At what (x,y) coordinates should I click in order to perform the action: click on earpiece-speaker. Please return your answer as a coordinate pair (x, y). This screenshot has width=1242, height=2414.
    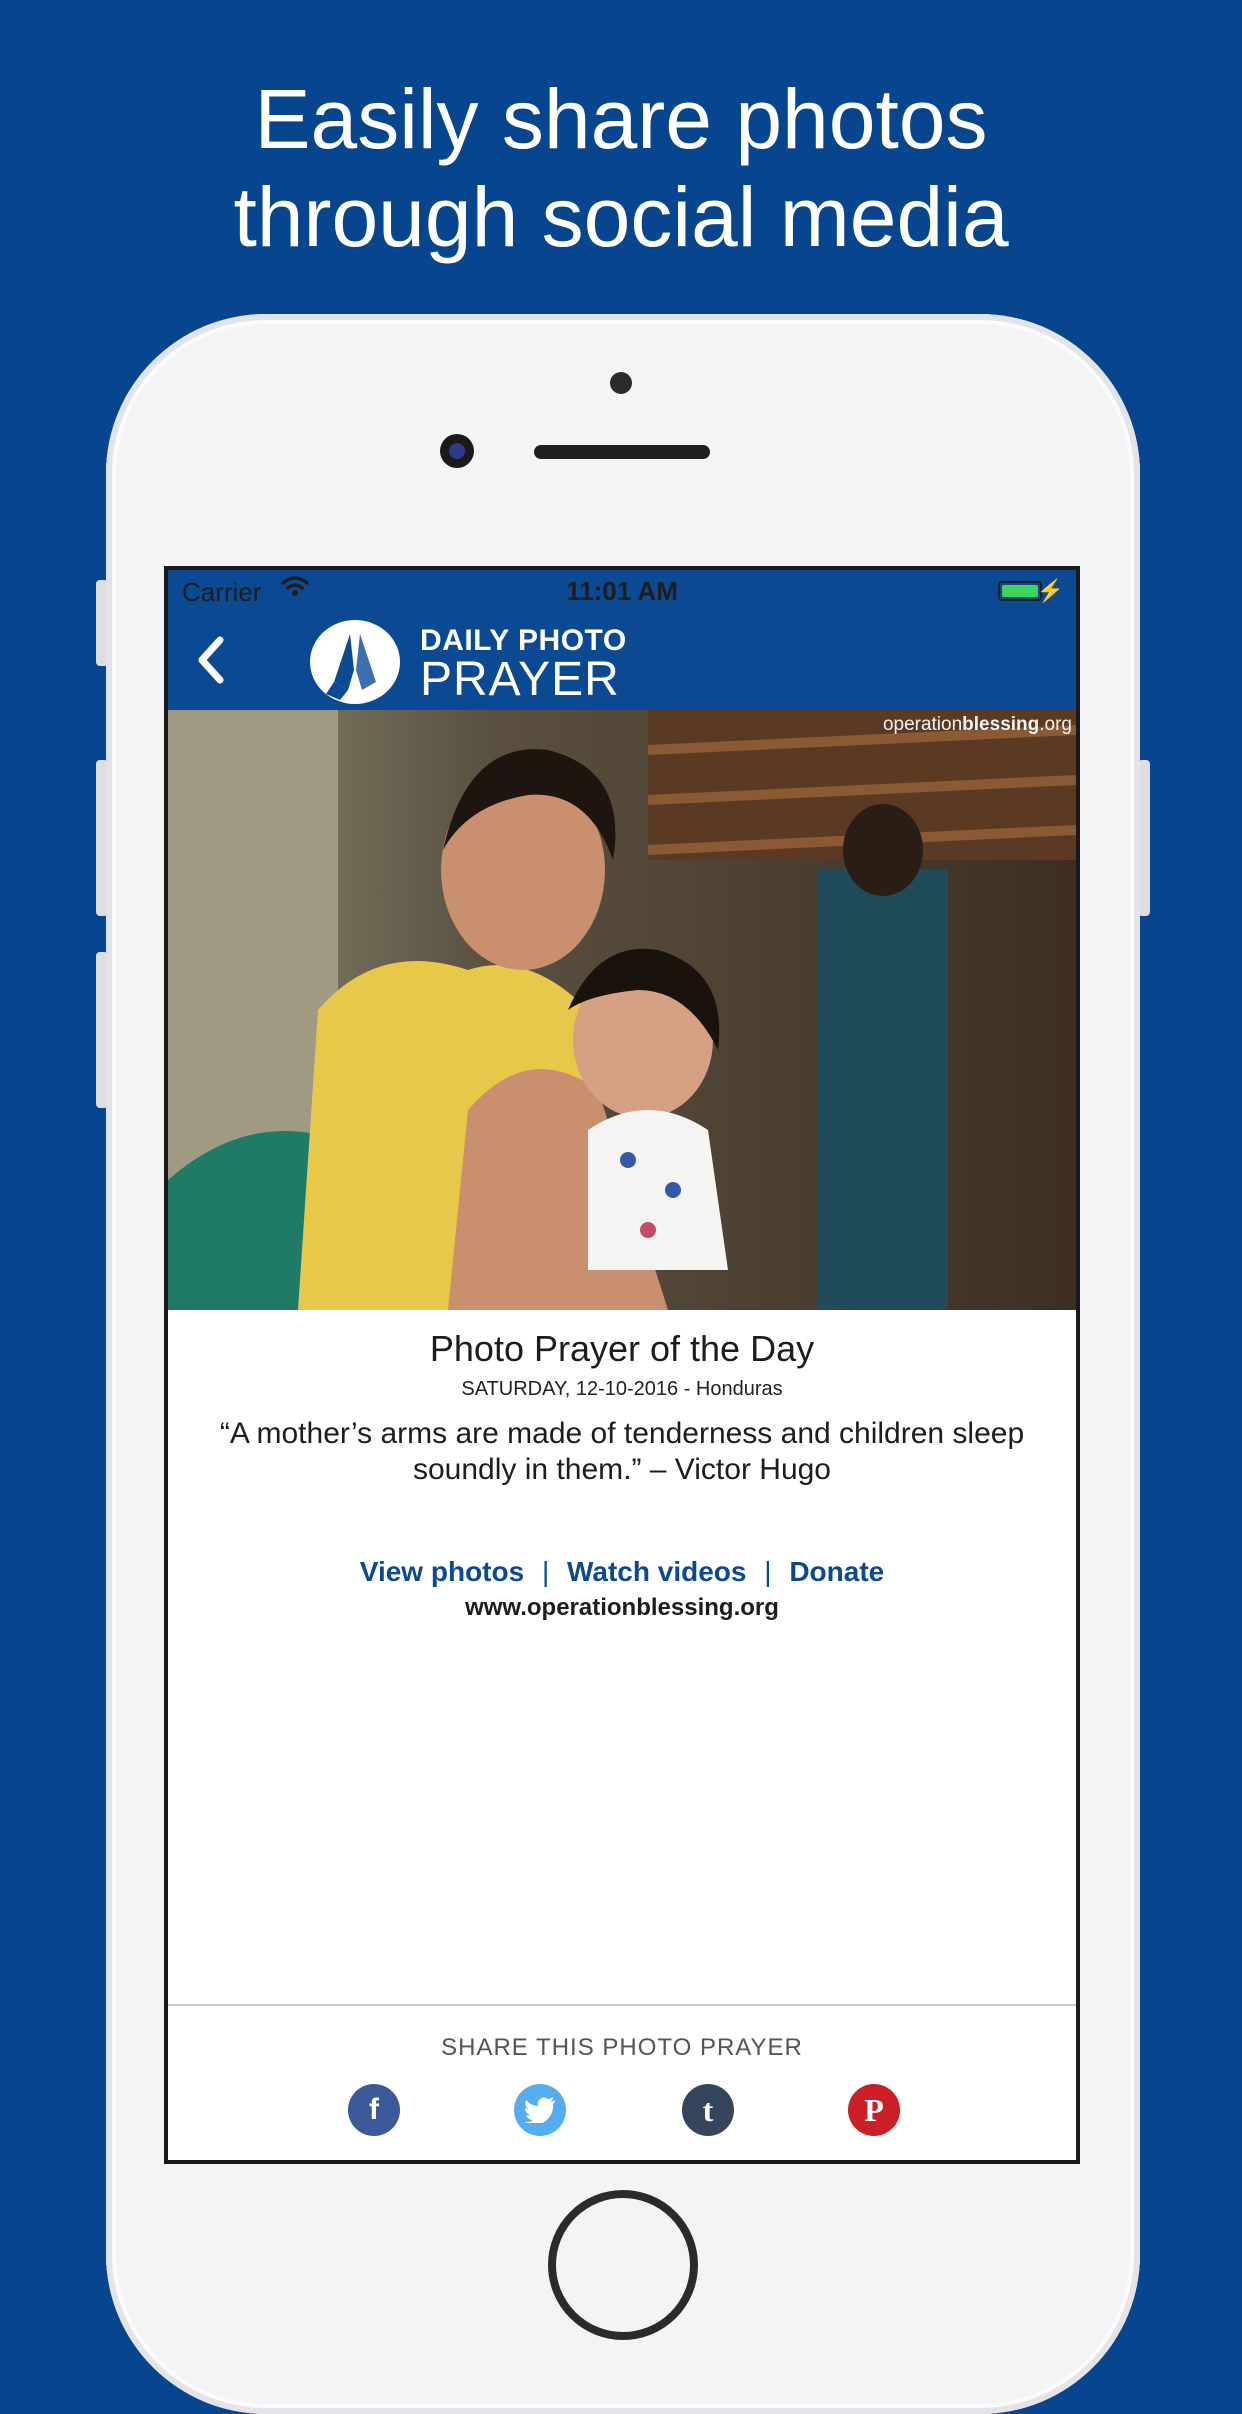
    Looking at the image, I should click on (622, 452).